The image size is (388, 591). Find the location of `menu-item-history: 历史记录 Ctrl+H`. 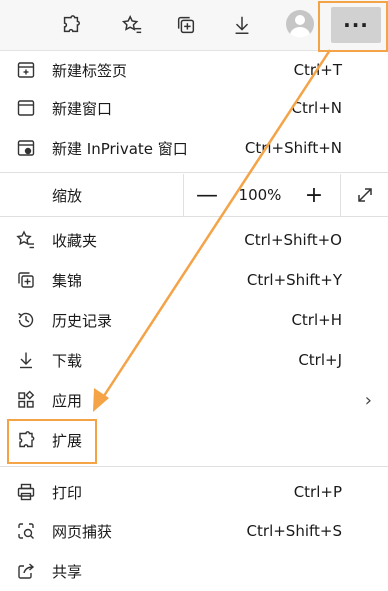

menu-item-history: 历史记录 Ctrl+H is located at coordinates (194, 320).